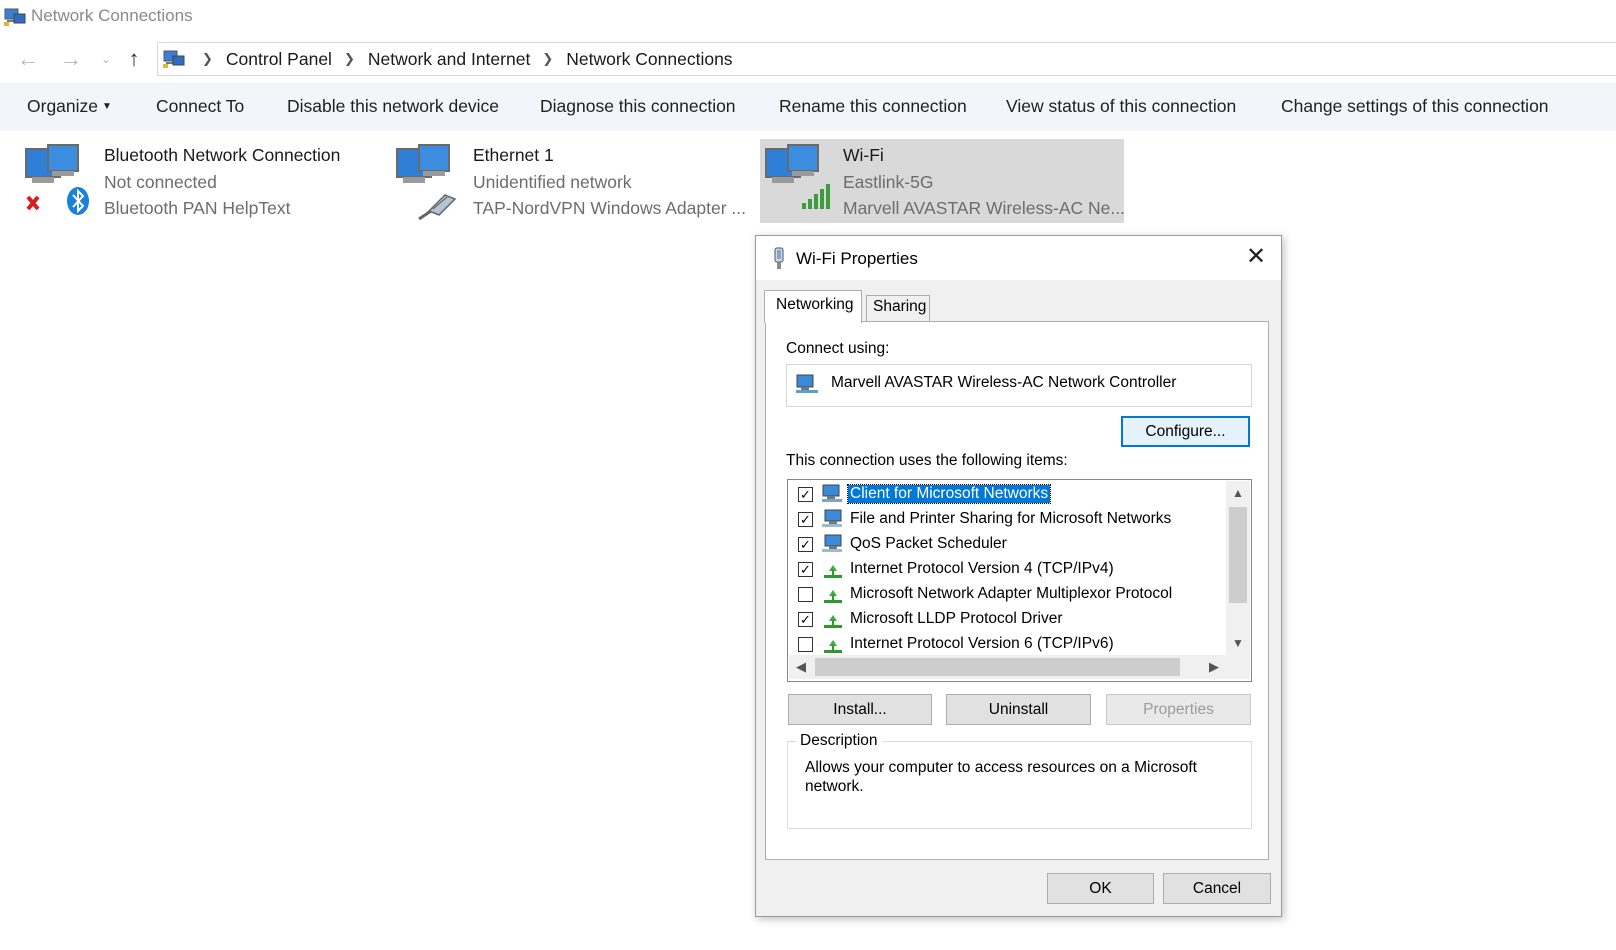 Image resolution: width=1616 pixels, height=950 pixels. Describe the element at coordinates (857, 258) in the screenshot. I see `dialog-title: Wi-Fi Properties` at that location.